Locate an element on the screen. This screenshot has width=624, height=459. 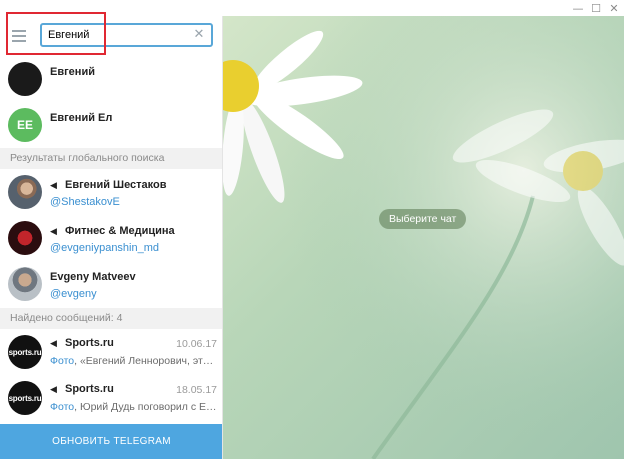
chat-name: Евгений Ел is located at coordinates (81, 118).